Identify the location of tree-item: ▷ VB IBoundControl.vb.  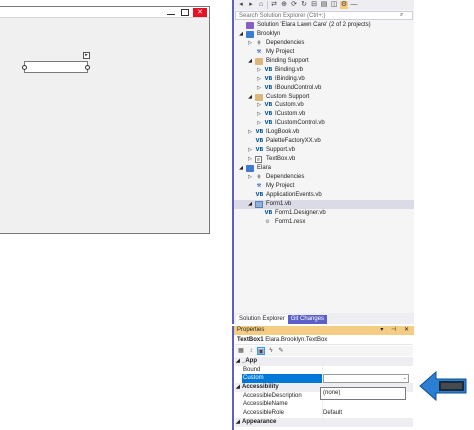
(324, 88).